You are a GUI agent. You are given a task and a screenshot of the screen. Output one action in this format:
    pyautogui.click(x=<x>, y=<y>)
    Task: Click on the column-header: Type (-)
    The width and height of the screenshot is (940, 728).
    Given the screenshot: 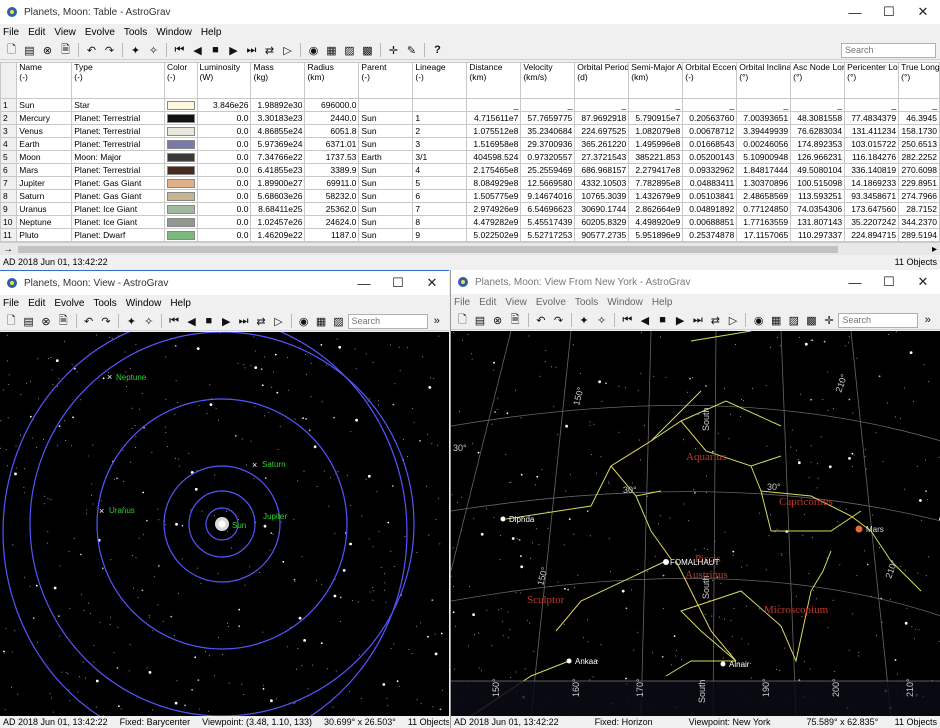 What is the action you would take?
    pyautogui.click(x=118, y=80)
    